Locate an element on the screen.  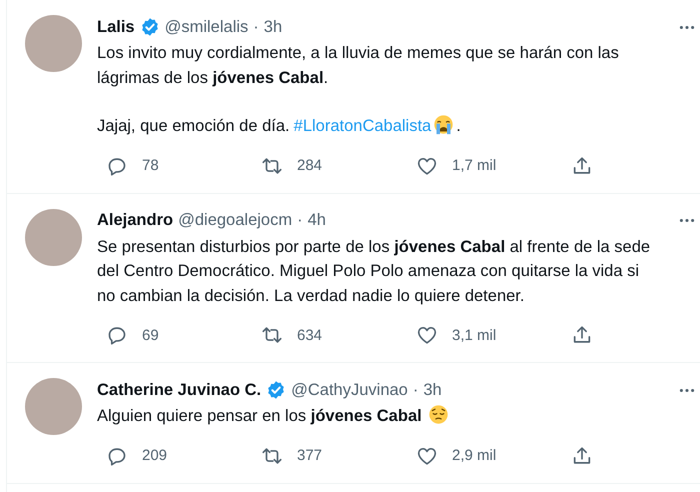
action-count: 3,1 mil is located at coordinates (474, 335).